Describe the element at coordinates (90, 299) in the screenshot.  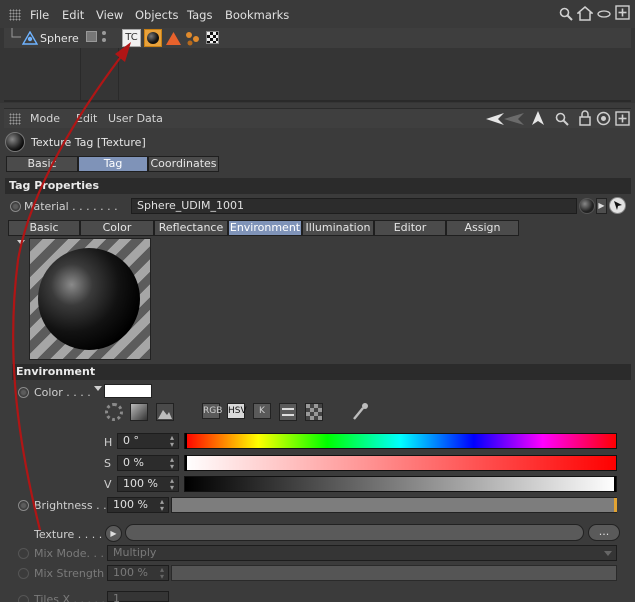
I see `material-preview-image` at that location.